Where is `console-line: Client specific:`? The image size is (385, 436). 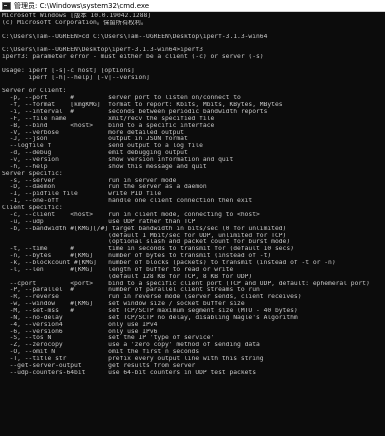 console-line: Client specific: is located at coordinates (32, 208).